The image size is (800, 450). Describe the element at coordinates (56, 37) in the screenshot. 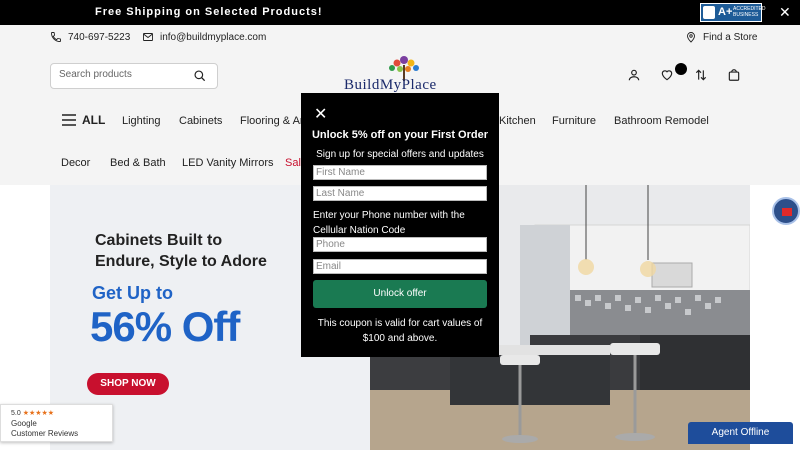

I see `phone-icon` at that location.